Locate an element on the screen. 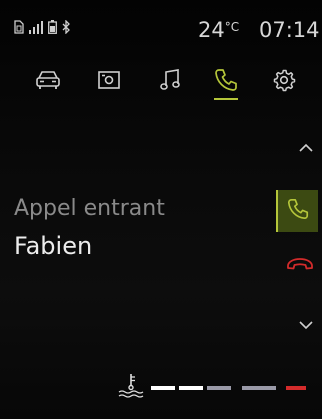 This screenshot has width=322, height=419. tab-phone is located at coordinates (226, 80).